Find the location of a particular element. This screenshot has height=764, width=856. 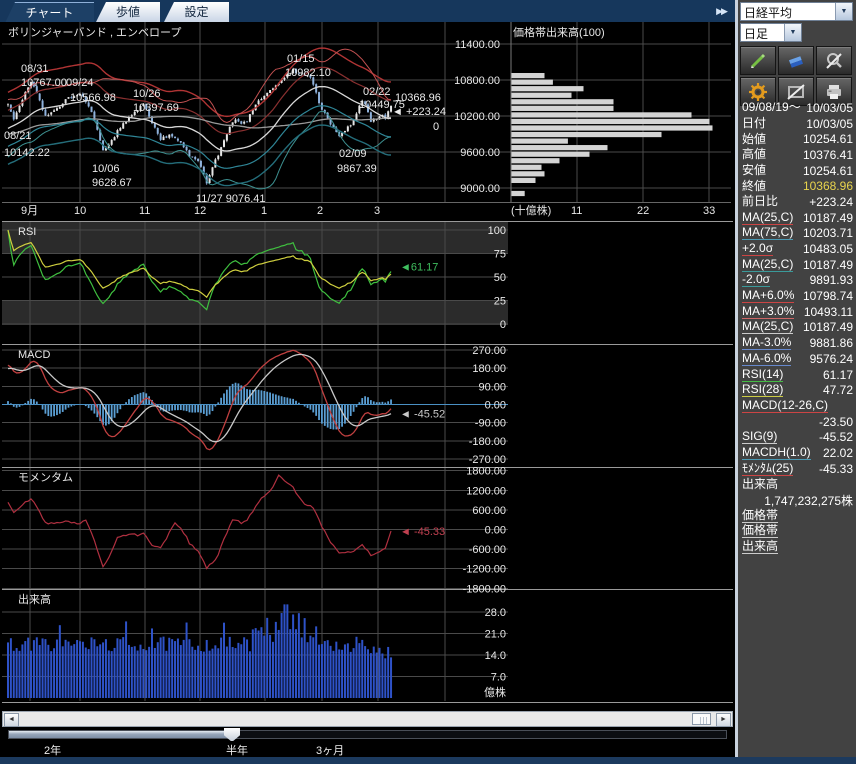

svg-text: 50 is located at coordinates (500, 278).